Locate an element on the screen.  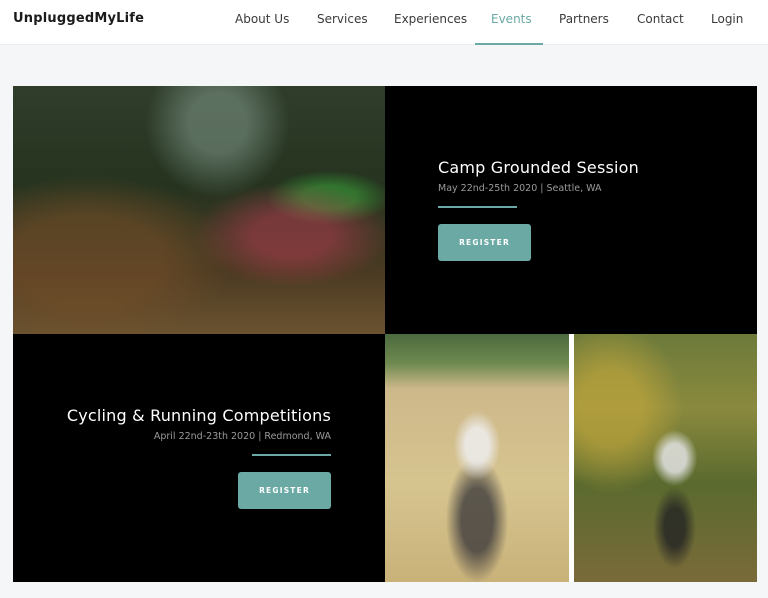
cyclist-photo is located at coordinates (477, 458).